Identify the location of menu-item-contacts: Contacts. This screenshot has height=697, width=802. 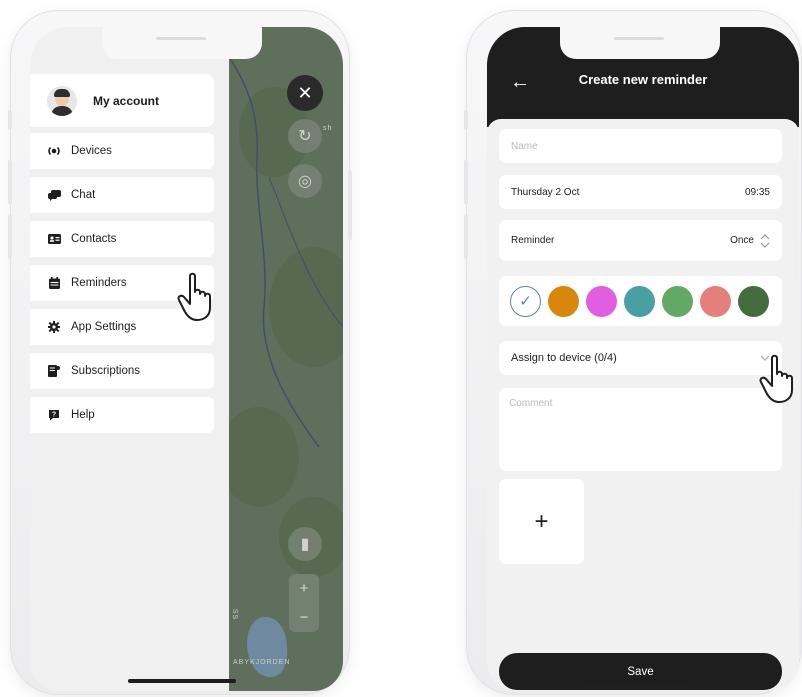
(122, 239).